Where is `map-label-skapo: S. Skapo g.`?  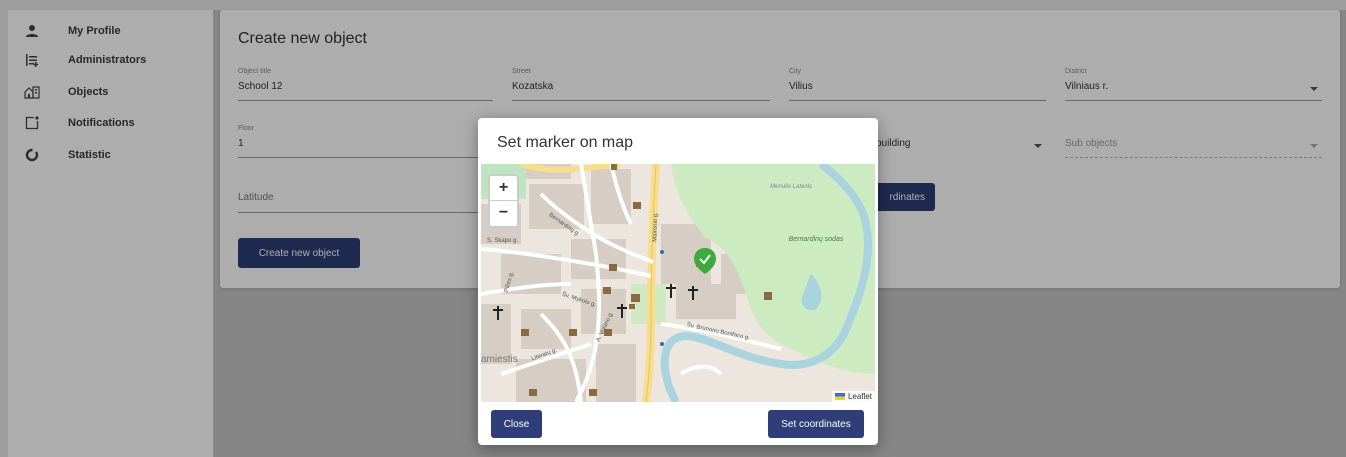
map-label-skapo: S. Skapo g. is located at coordinates (503, 241).